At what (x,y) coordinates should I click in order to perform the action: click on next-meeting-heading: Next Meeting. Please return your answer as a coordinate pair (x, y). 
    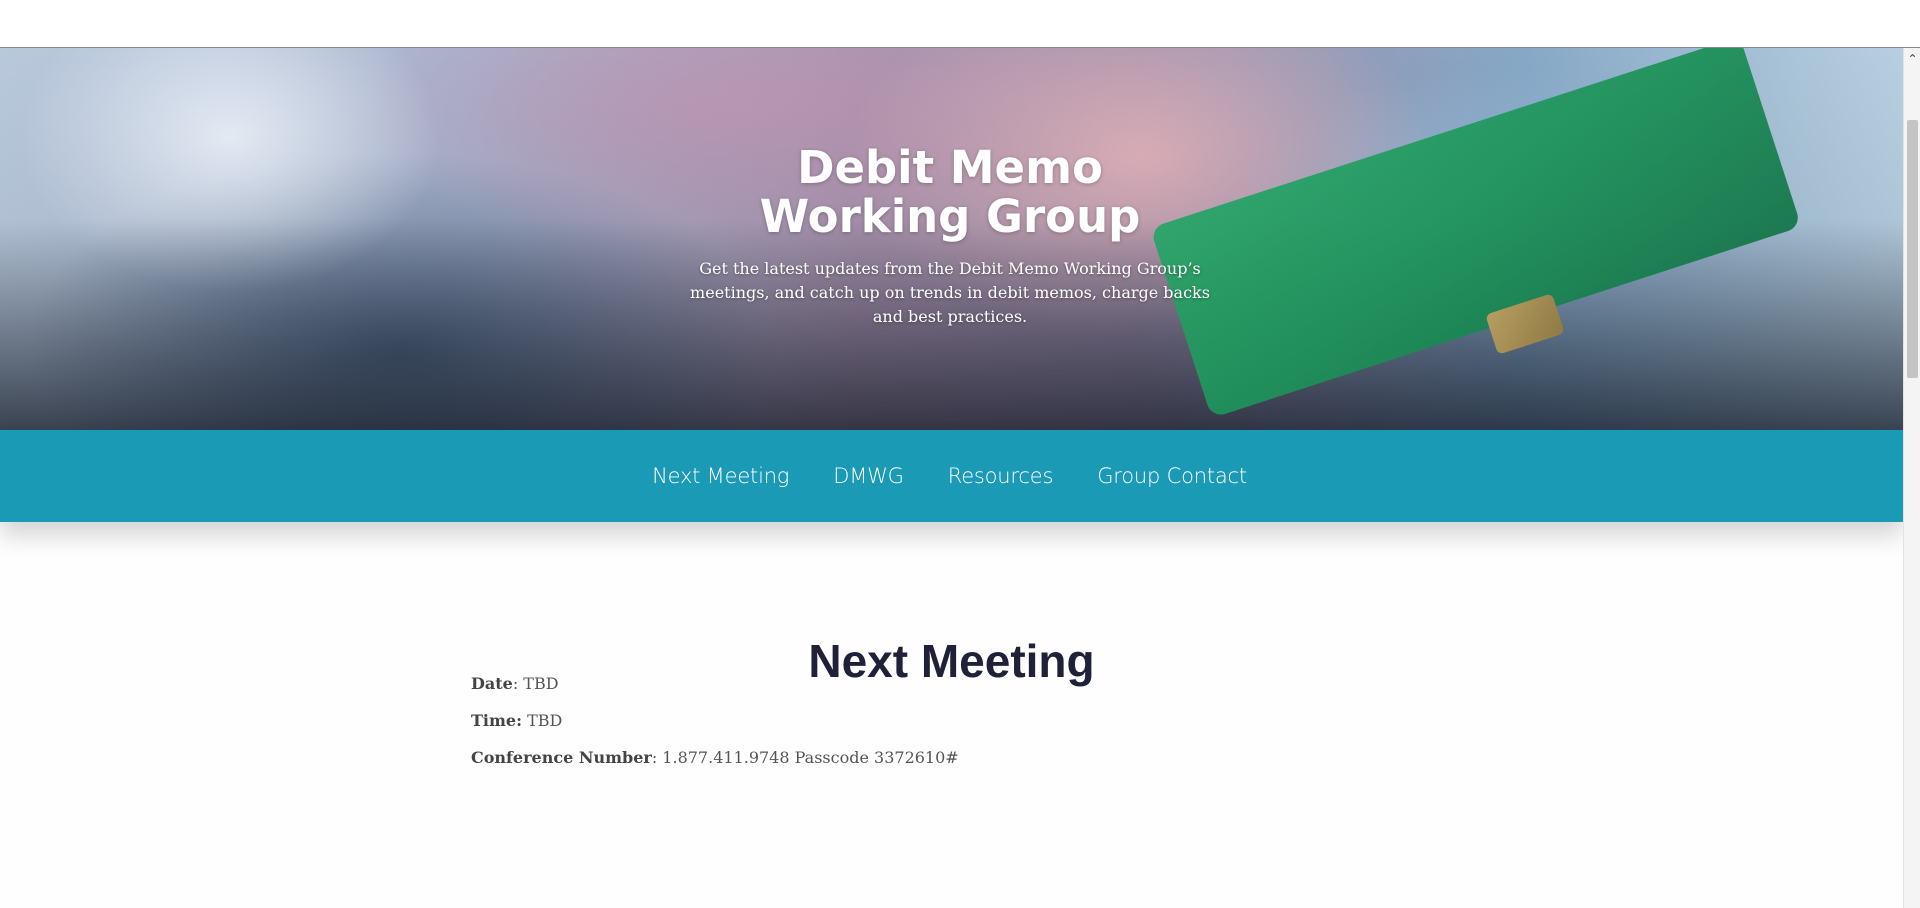
    Looking at the image, I should click on (951, 661).